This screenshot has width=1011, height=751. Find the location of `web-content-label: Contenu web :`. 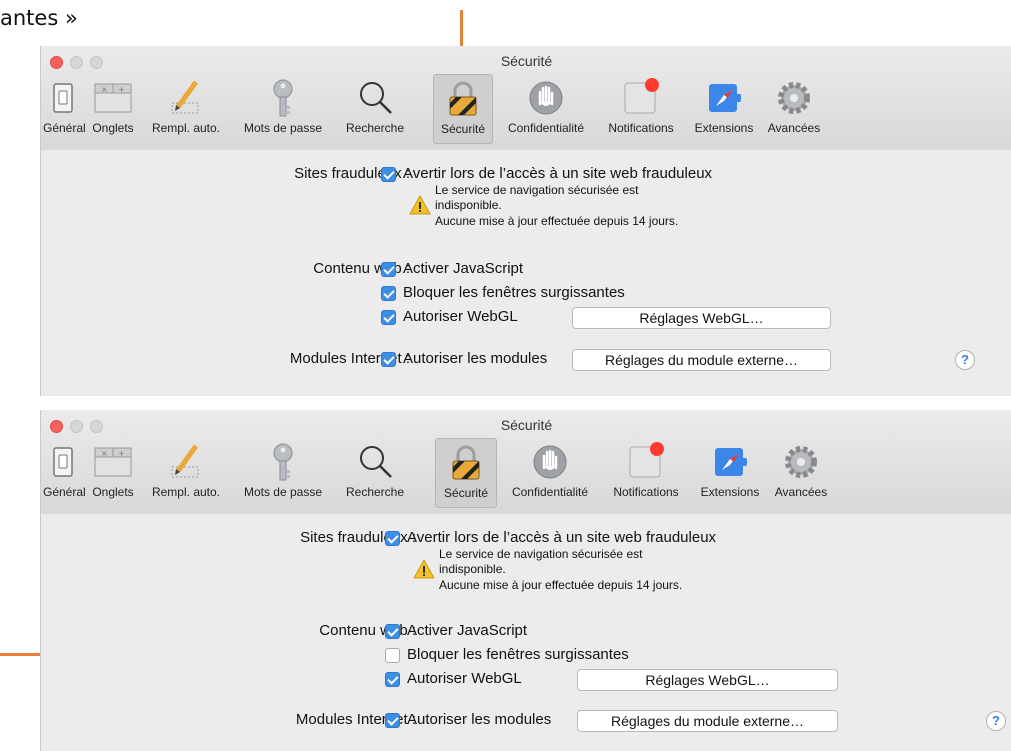

web-content-label: Contenu web : is located at coordinates (367, 630).